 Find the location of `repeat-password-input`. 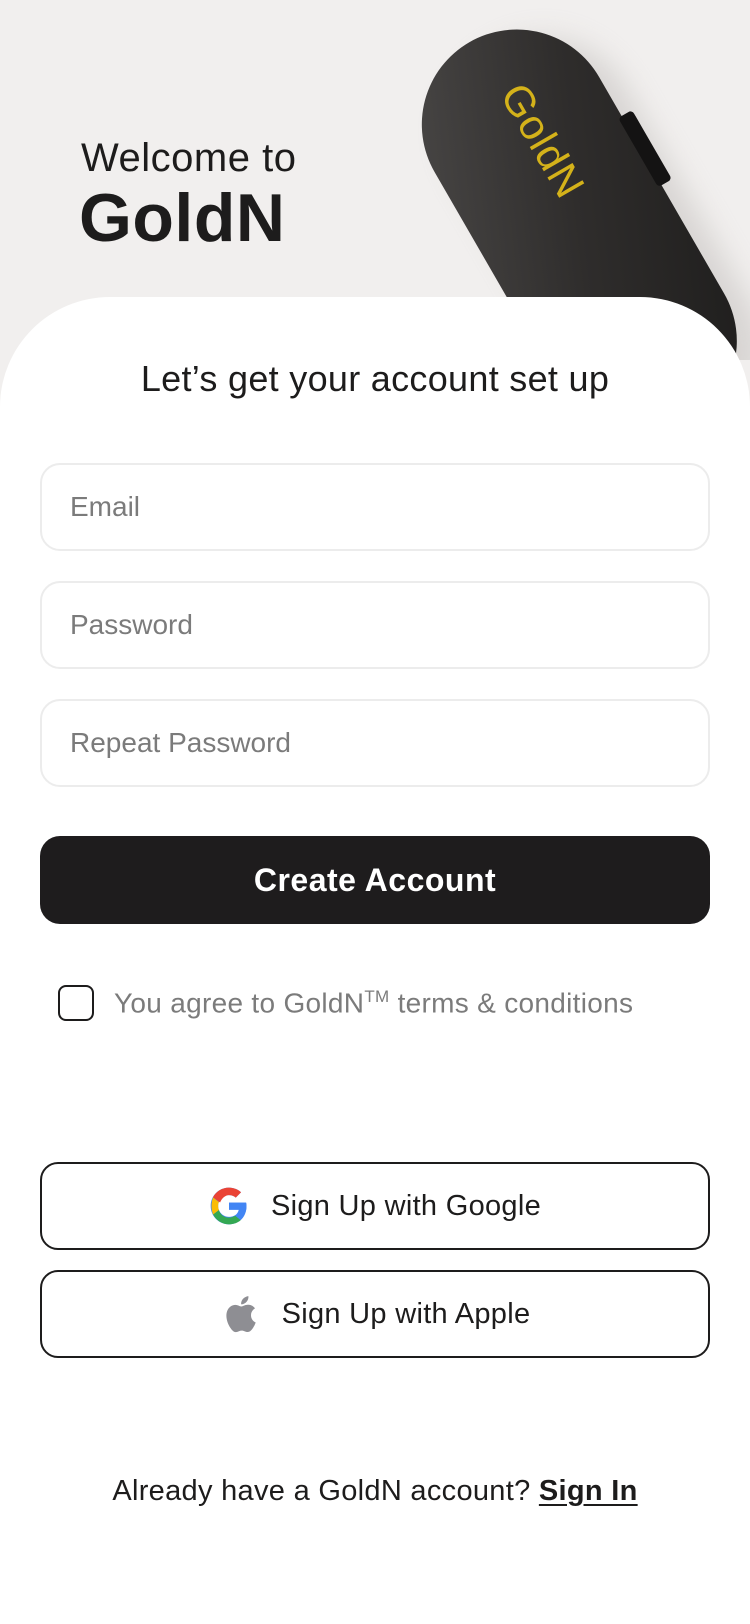

repeat-password-input is located at coordinates (375, 743).